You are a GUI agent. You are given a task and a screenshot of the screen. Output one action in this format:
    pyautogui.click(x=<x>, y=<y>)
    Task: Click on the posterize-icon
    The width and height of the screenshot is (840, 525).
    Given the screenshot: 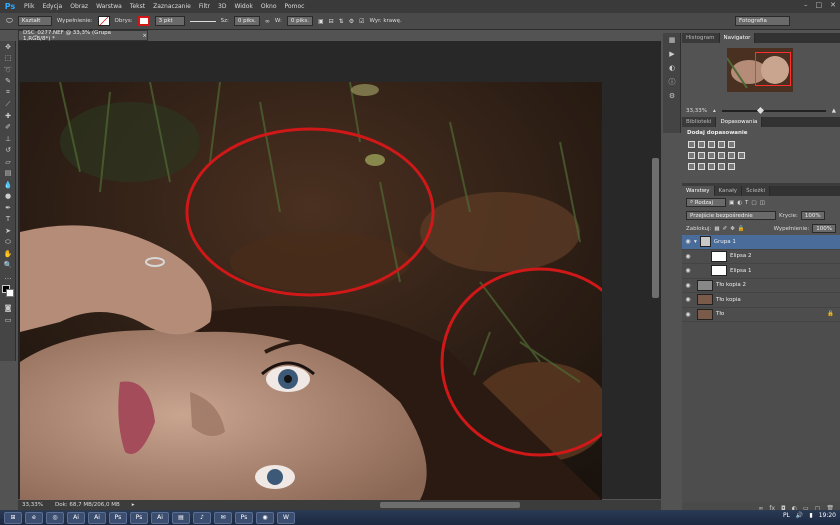 What is the action you would take?
    pyautogui.click(x=701, y=166)
    